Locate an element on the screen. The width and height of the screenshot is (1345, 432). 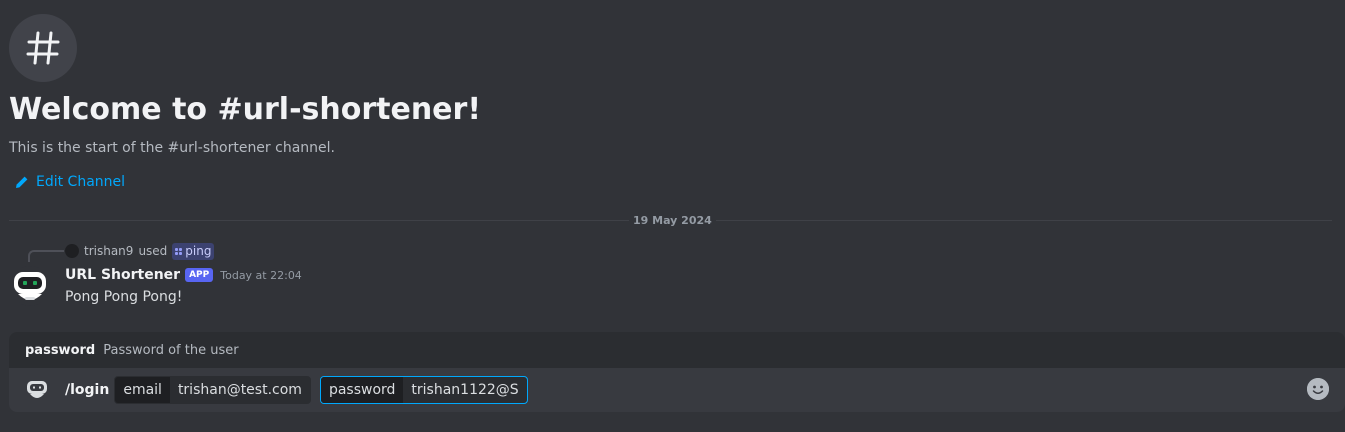
bot-avatar is located at coordinates (30, 286).